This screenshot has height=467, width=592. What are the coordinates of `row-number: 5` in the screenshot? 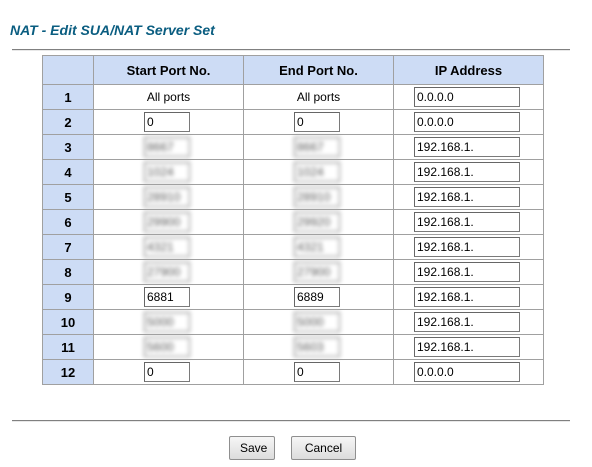 It's located at (68, 197).